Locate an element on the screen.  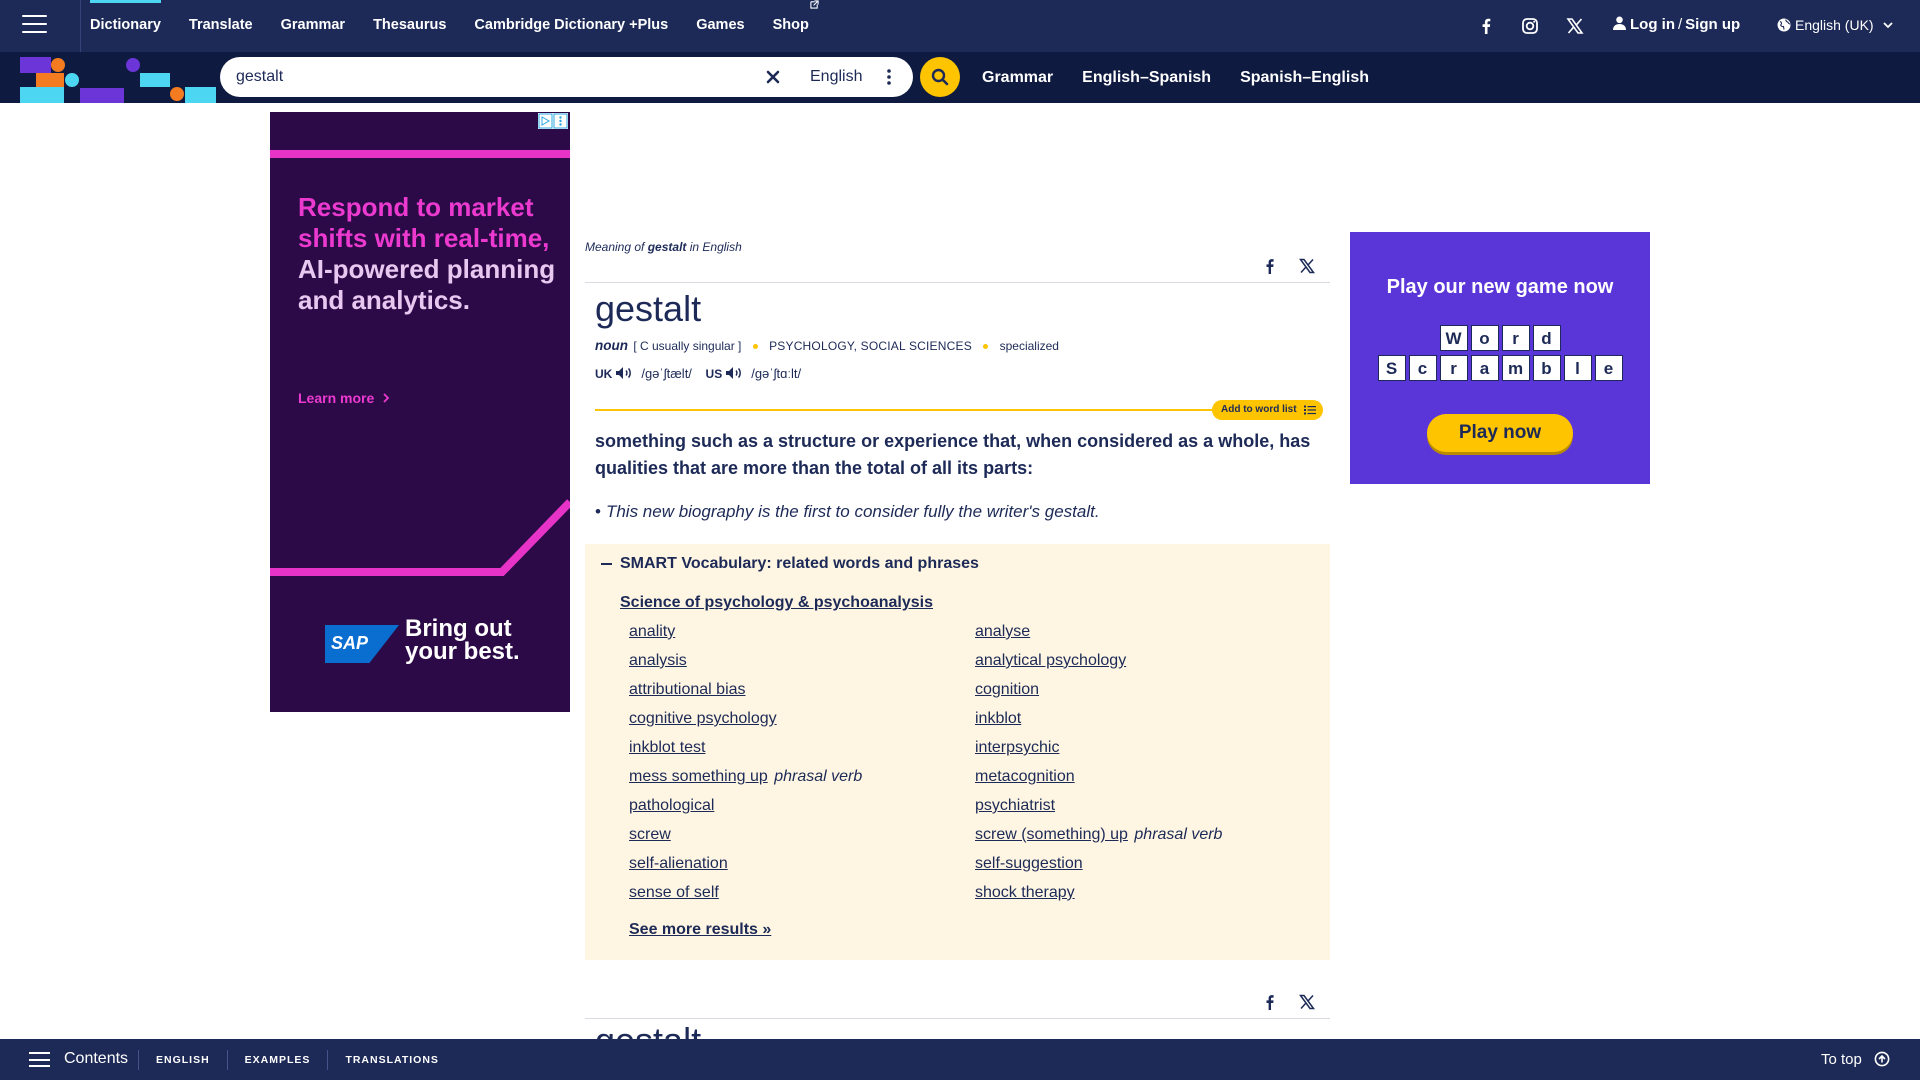
contents-button: Contents is located at coordinates (96, 1059).